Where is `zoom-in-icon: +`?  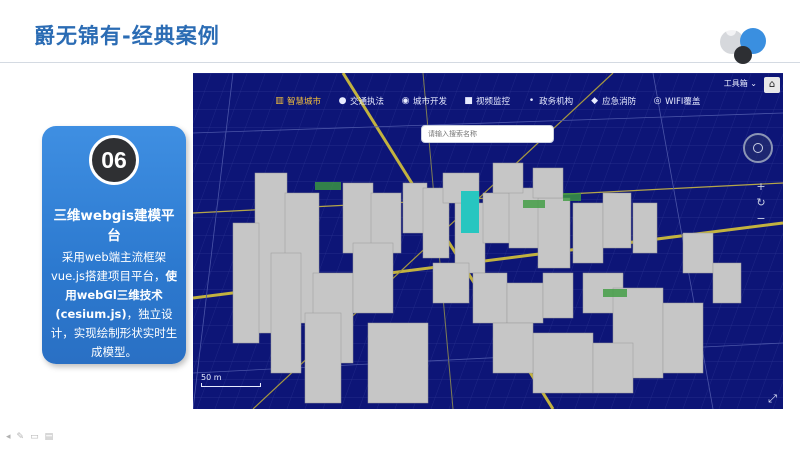 zoom-in-icon: + is located at coordinates (761, 187).